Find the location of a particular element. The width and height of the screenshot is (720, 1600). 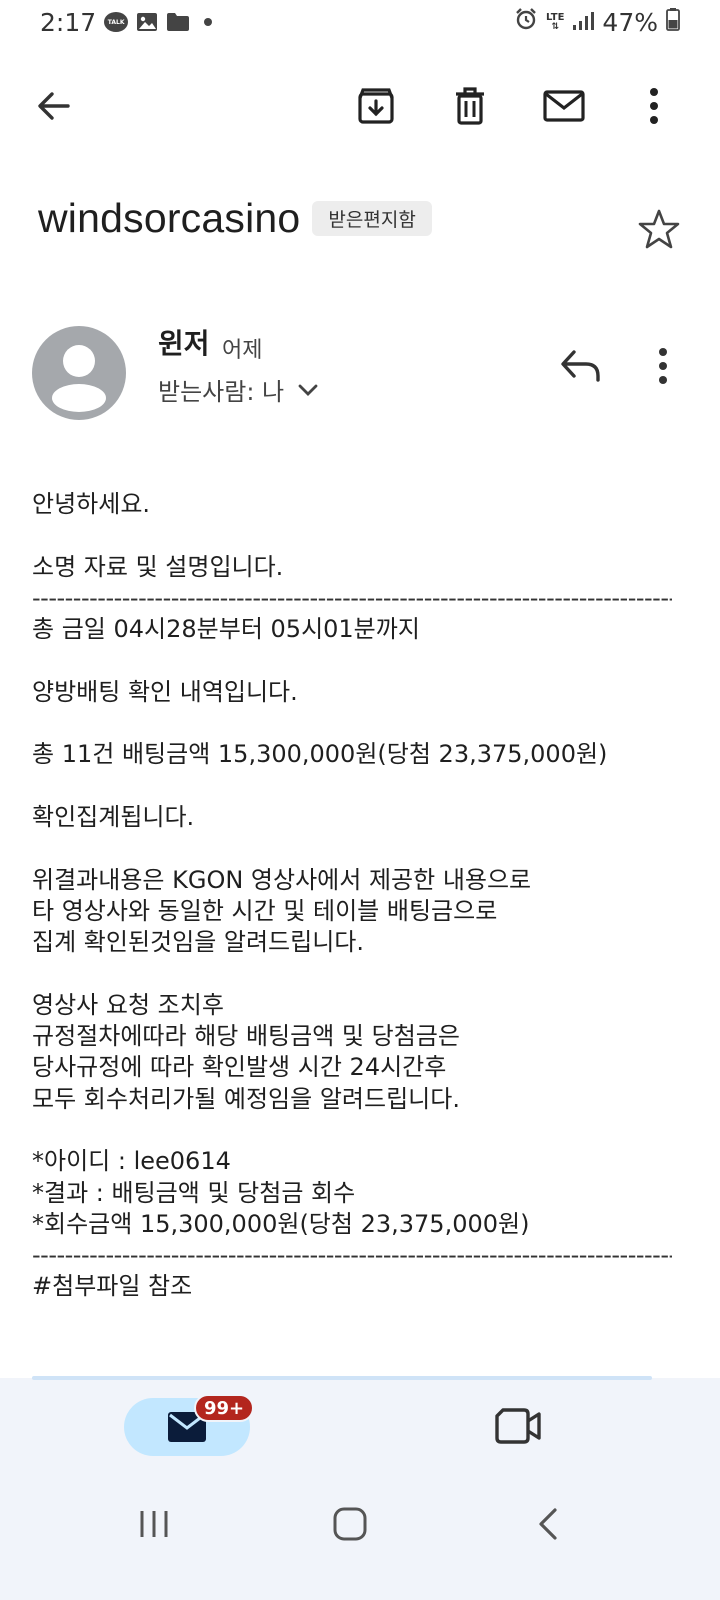

body-line: 위결과내용은 KGON 영상사에서 제공한 내용으로 is located at coordinates (282, 879).